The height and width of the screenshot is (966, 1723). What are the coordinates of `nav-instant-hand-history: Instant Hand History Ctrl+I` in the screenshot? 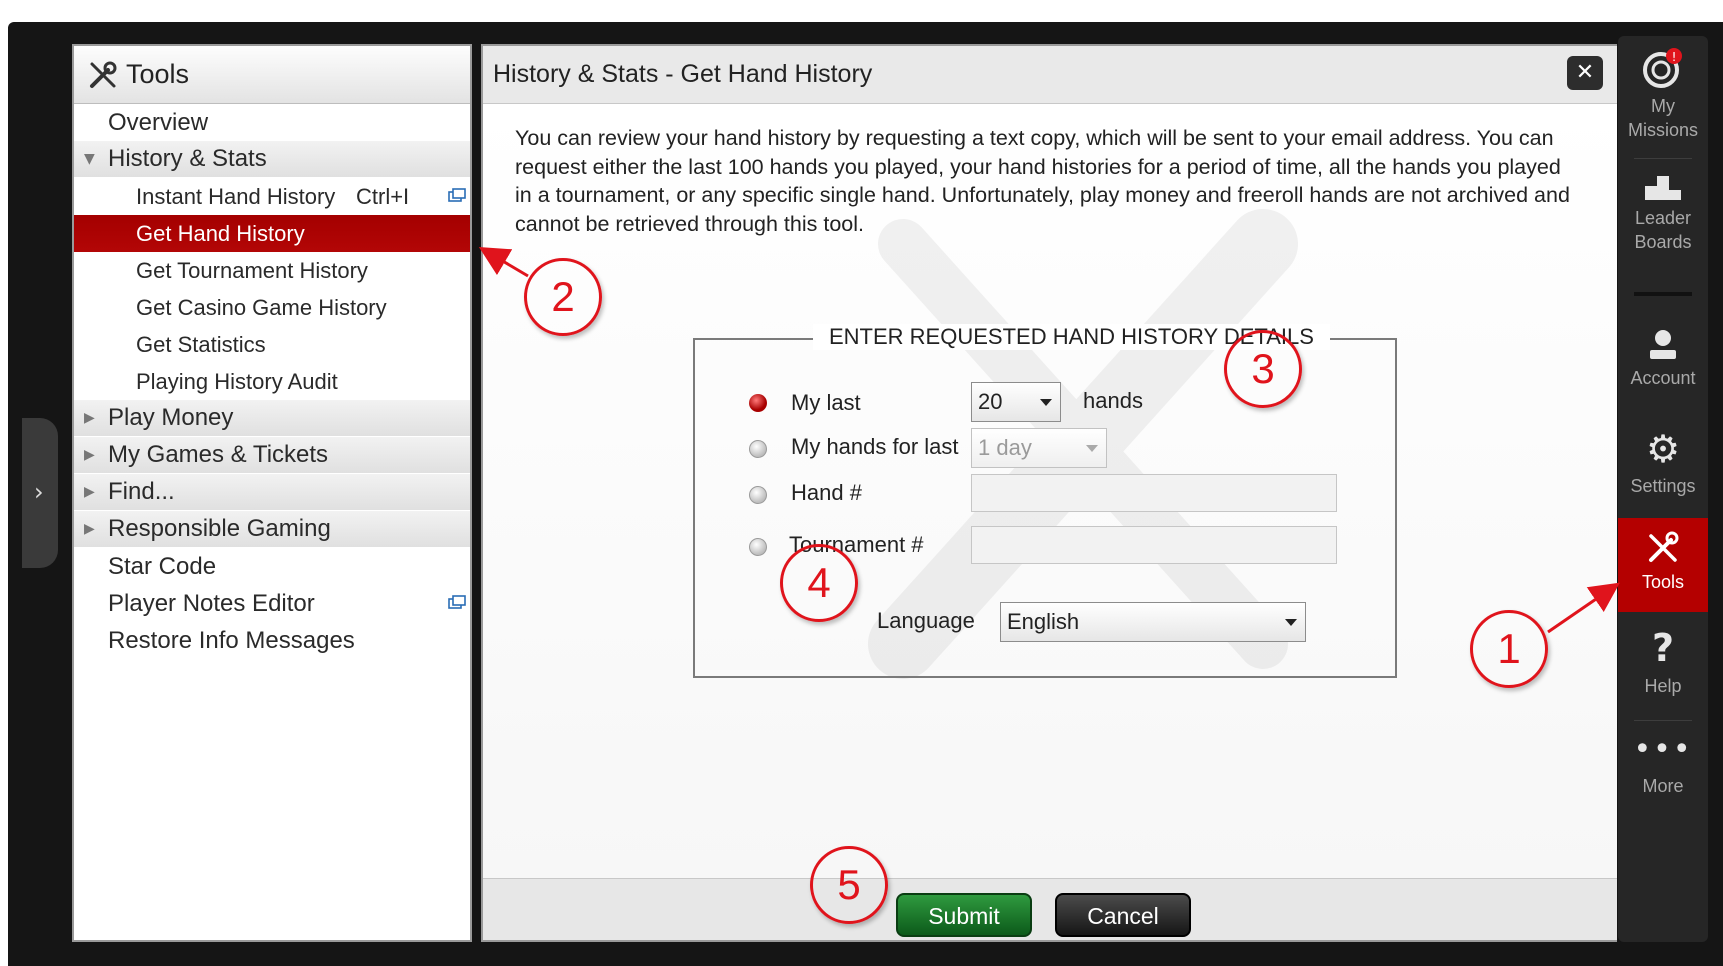 It's located at (272, 196).